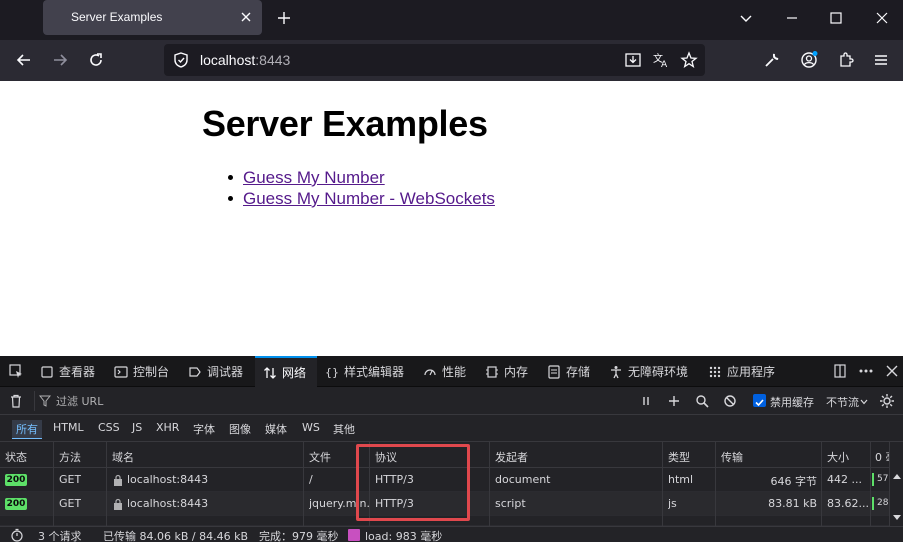  Describe the element at coordinates (759, 400) in the screenshot. I see `disable-cache-checkbox` at that location.